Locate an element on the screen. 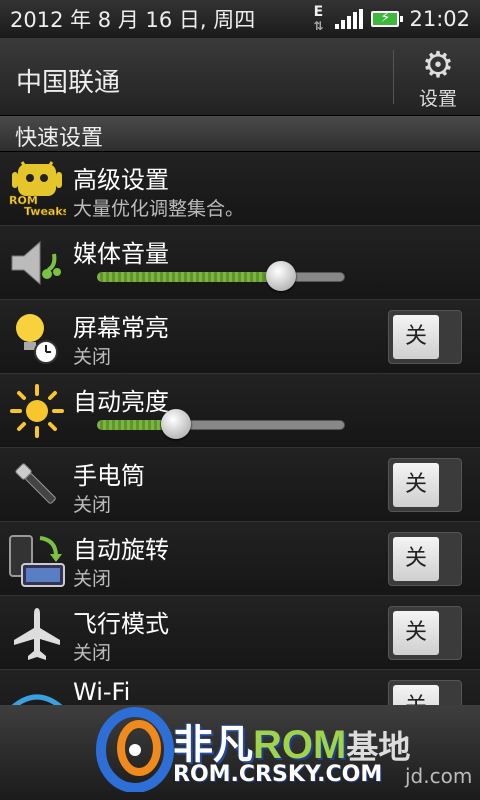  airplane-toggle: 关 is located at coordinates (425, 633).